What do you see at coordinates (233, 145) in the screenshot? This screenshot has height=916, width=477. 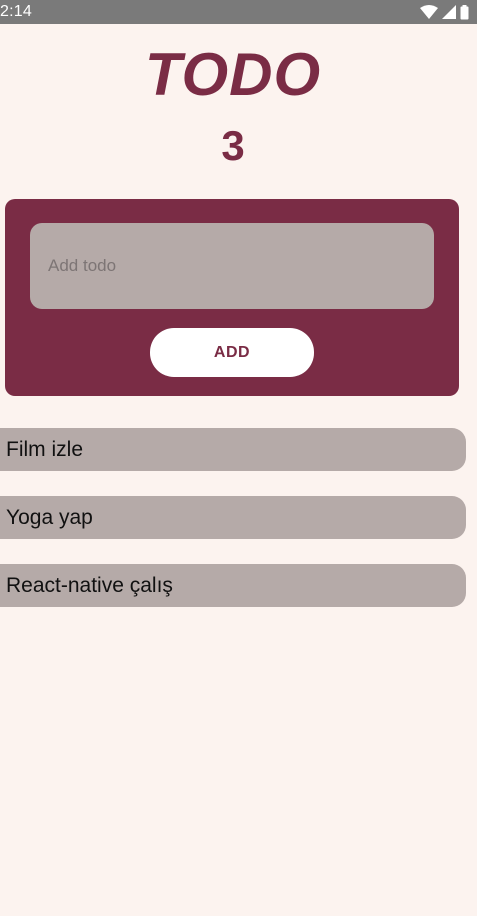 I see `todo-count: 3` at bounding box center [233, 145].